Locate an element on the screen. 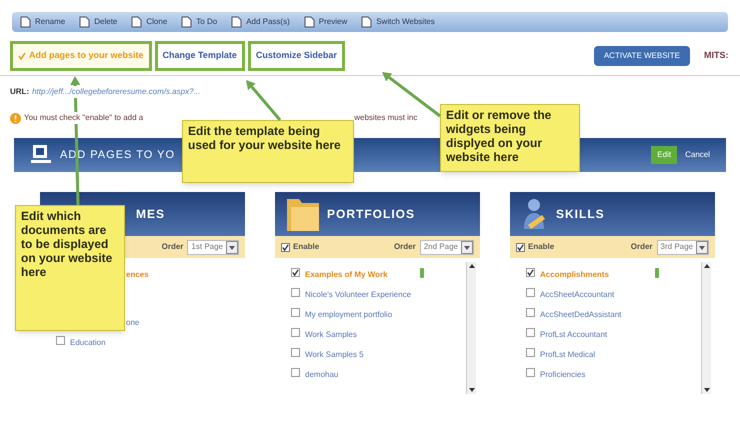 Image resolution: width=740 pixels, height=422 pixels. order-select: 1st Page is located at coordinates (213, 247).